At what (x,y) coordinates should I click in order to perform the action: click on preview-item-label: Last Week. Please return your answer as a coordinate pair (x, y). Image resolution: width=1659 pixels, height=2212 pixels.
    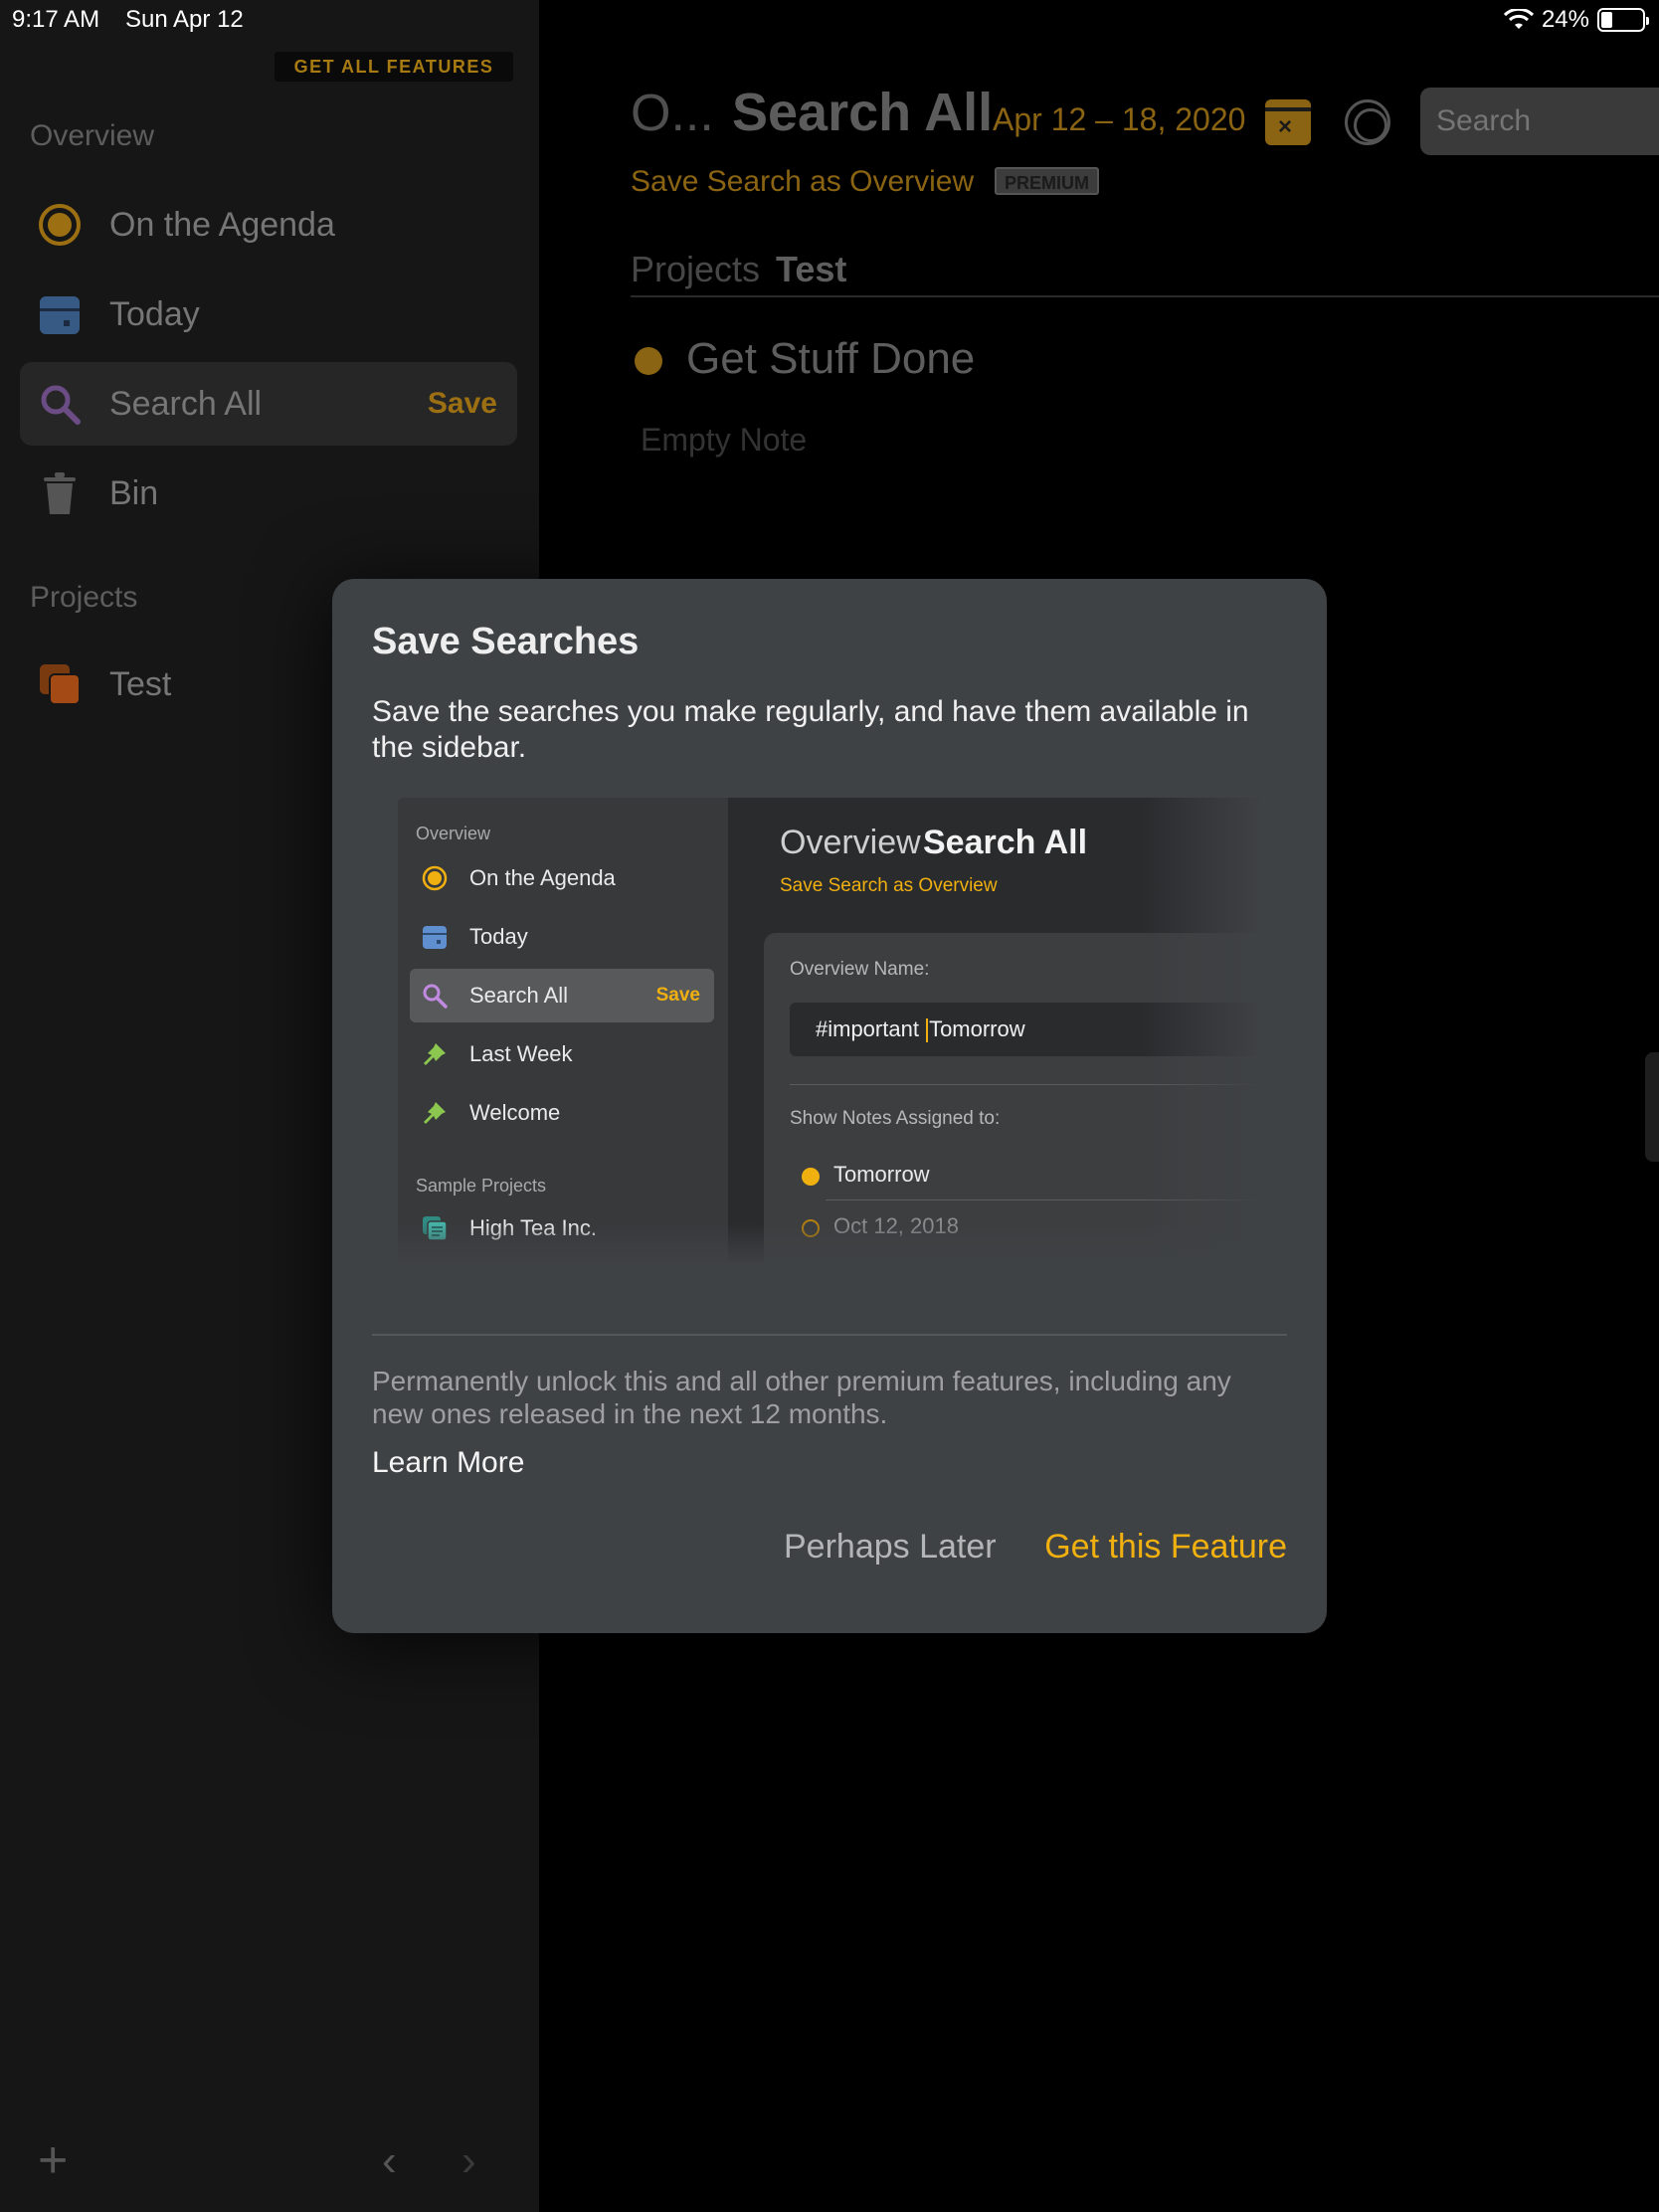
    Looking at the image, I should click on (521, 1053).